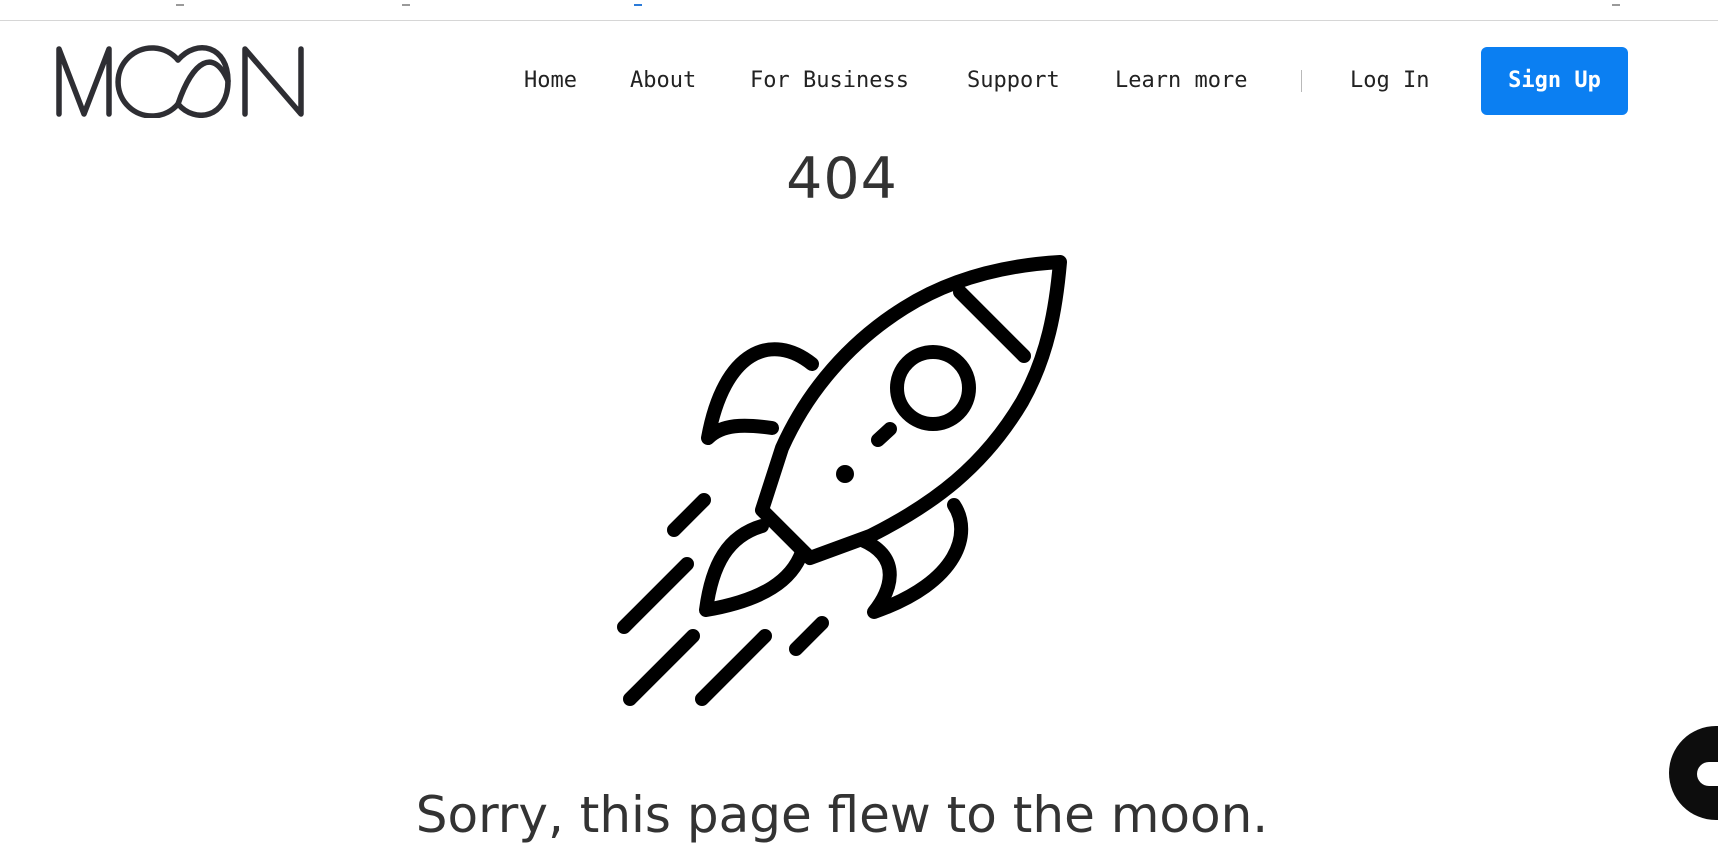 The image size is (1718, 844). What do you see at coordinates (1554, 81) in the screenshot?
I see `signup-button: Sign Up` at bounding box center [1554, 81].